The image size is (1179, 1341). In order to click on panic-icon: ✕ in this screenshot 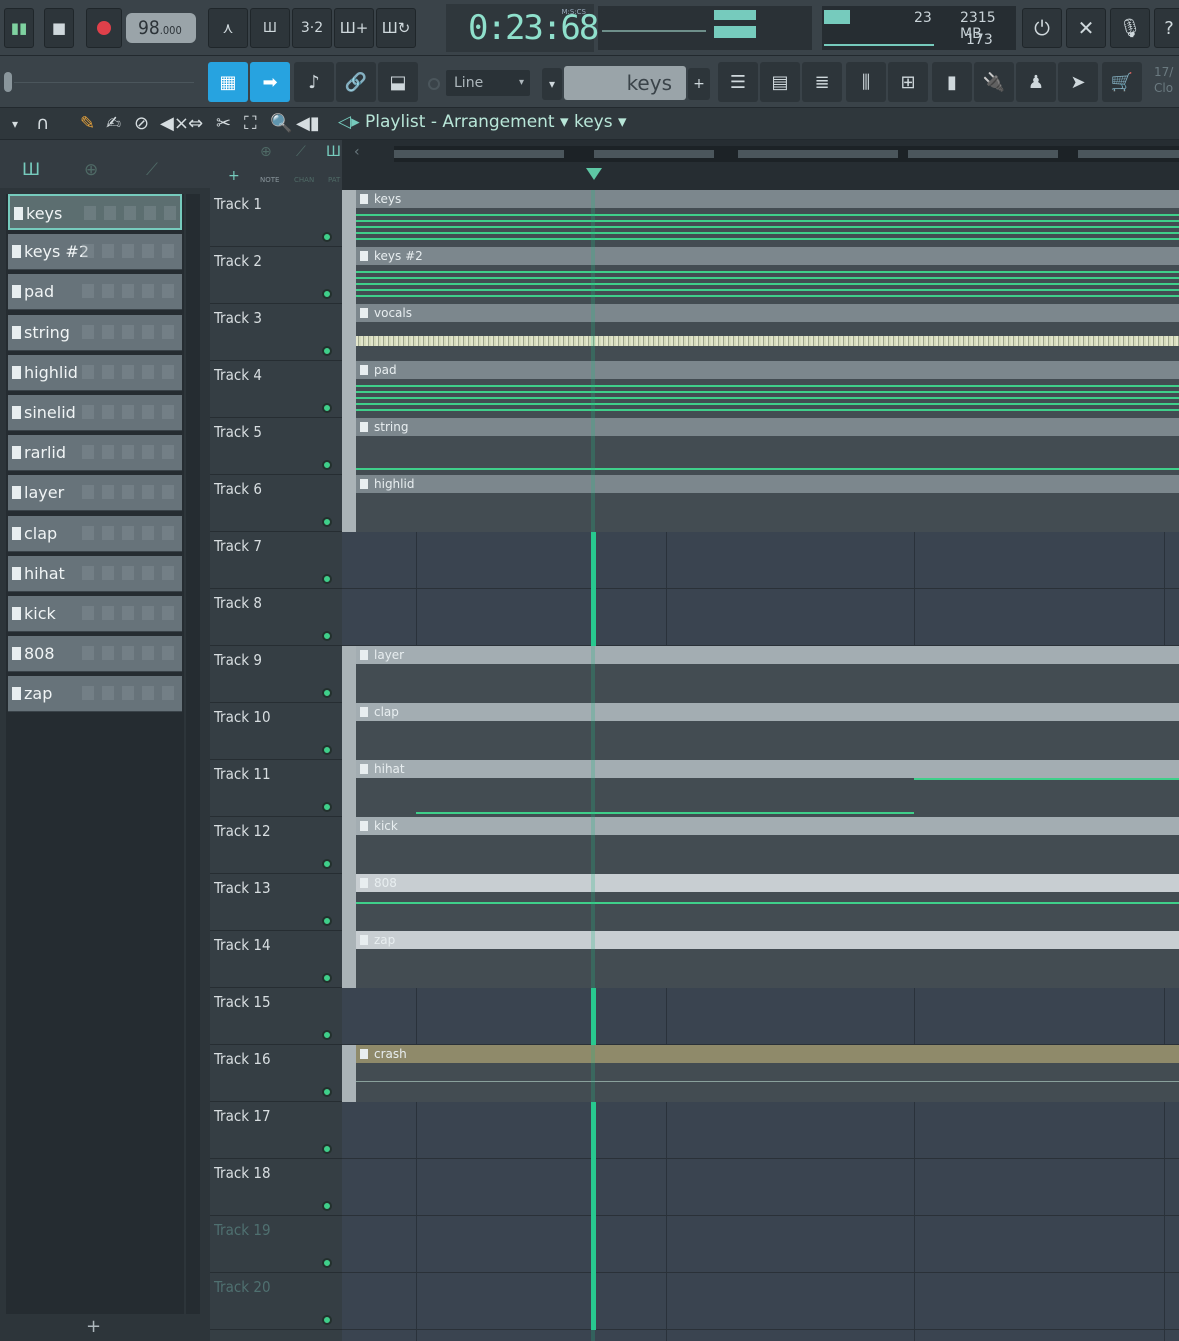, I will do `click(1086, 28)`.